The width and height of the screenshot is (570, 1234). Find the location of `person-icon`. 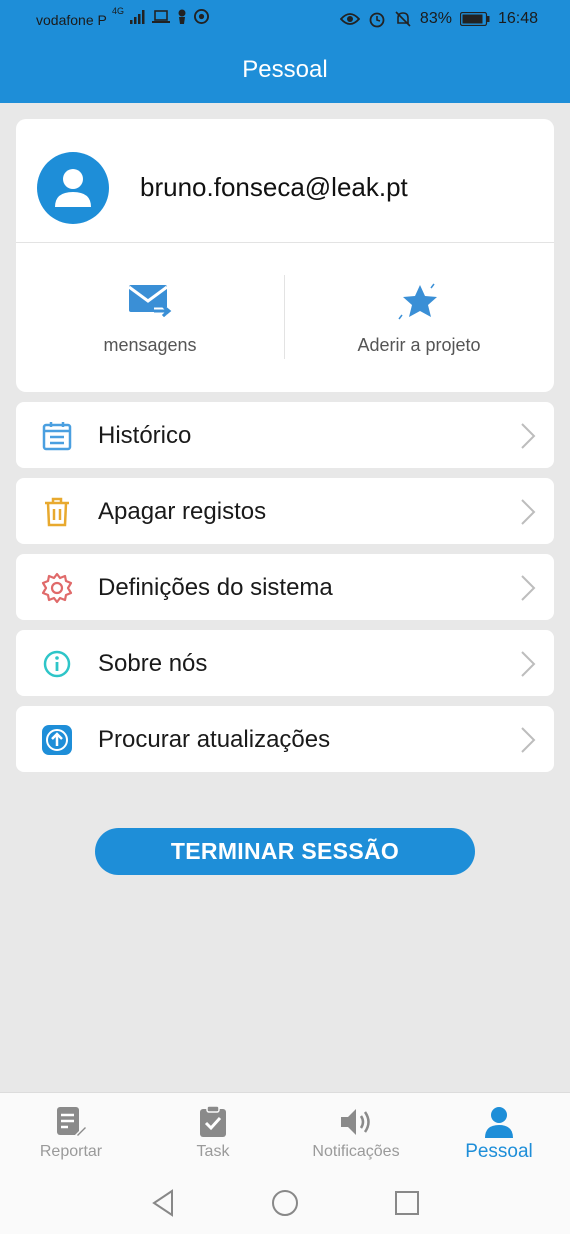

person-icon is located at coordinates (499, 1122).